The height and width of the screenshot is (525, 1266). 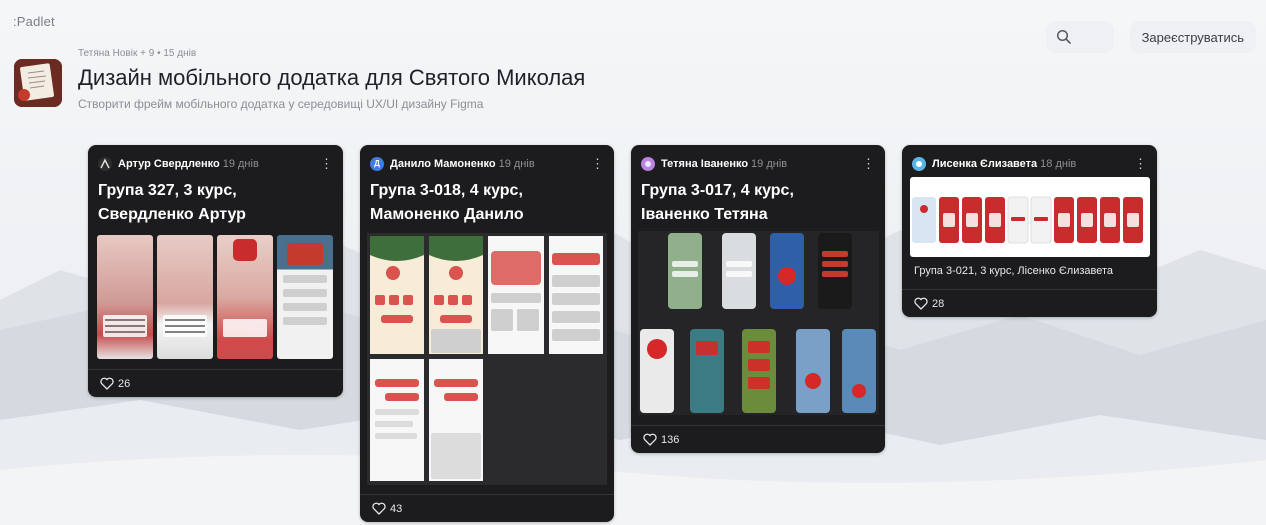 I want to click on post-header: Артур Свердленко 19 днів ⋮, so click(x=215, y=159).